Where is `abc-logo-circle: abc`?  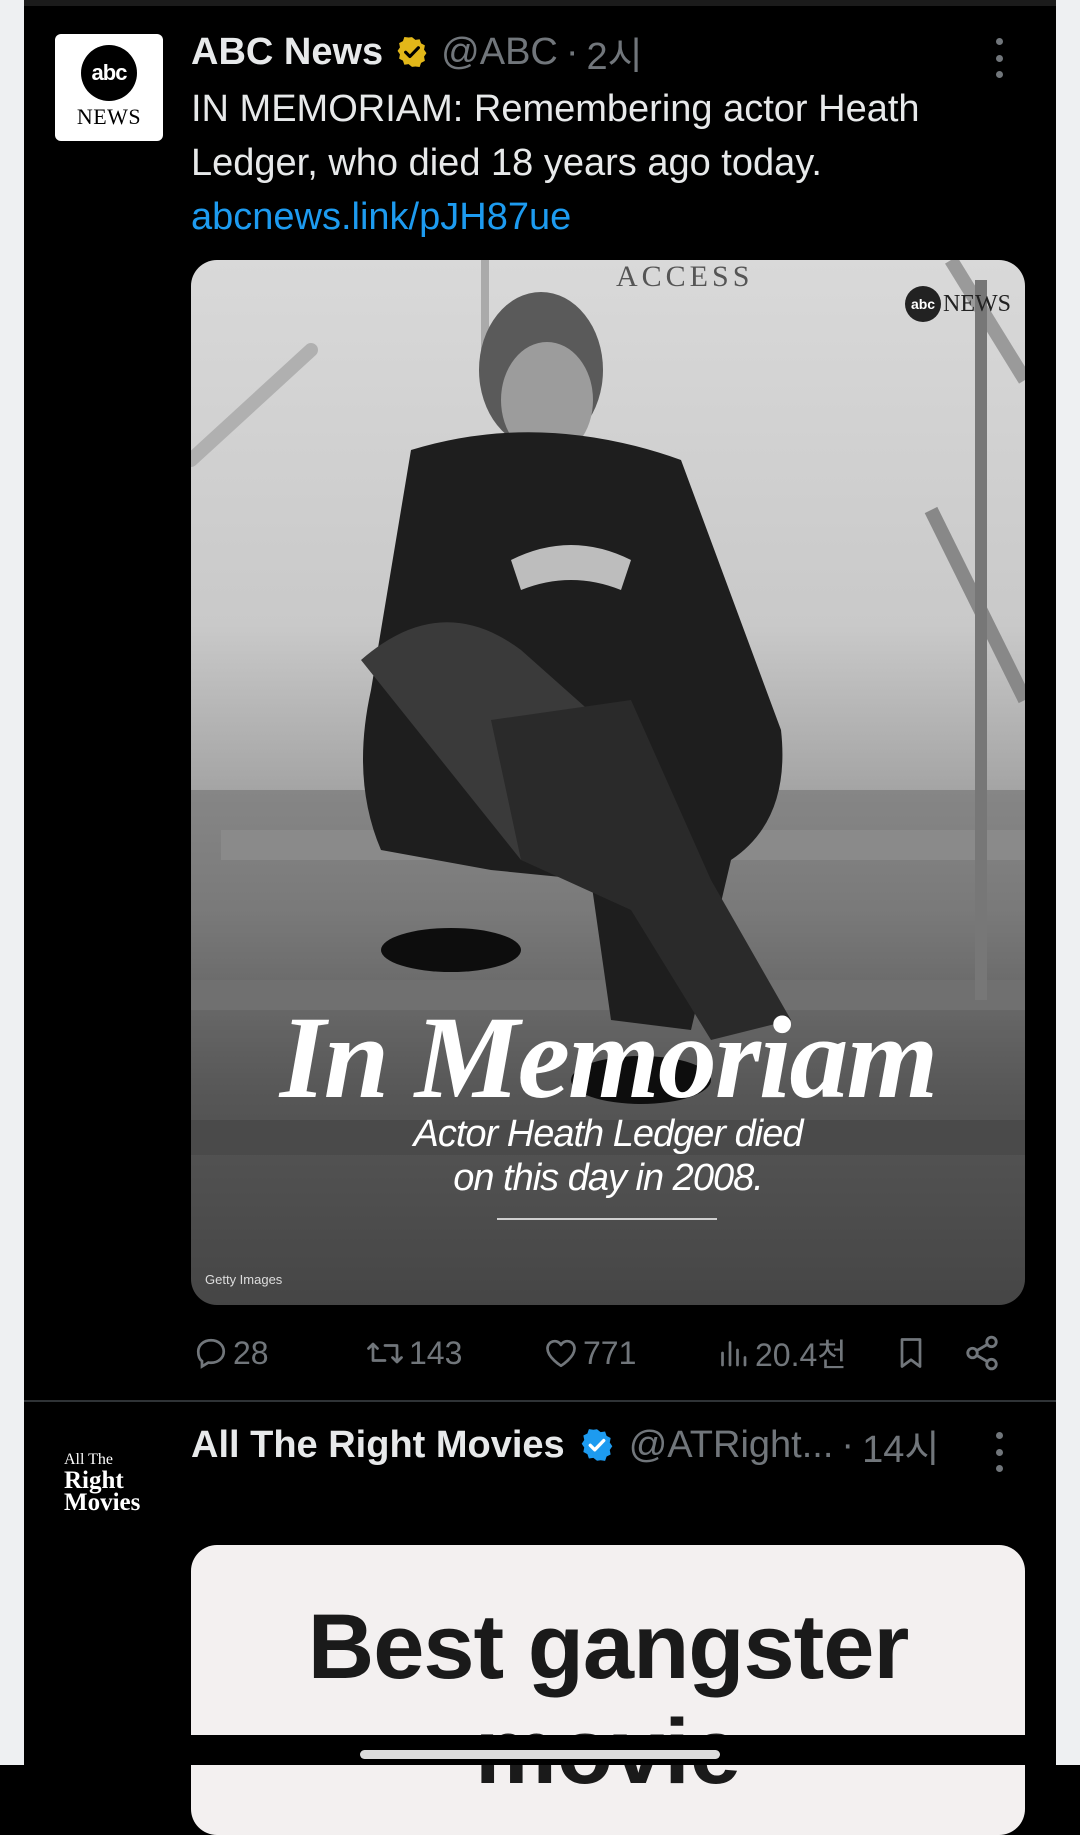 abc-logo-circle: abc is located at coordinates (109, 73).